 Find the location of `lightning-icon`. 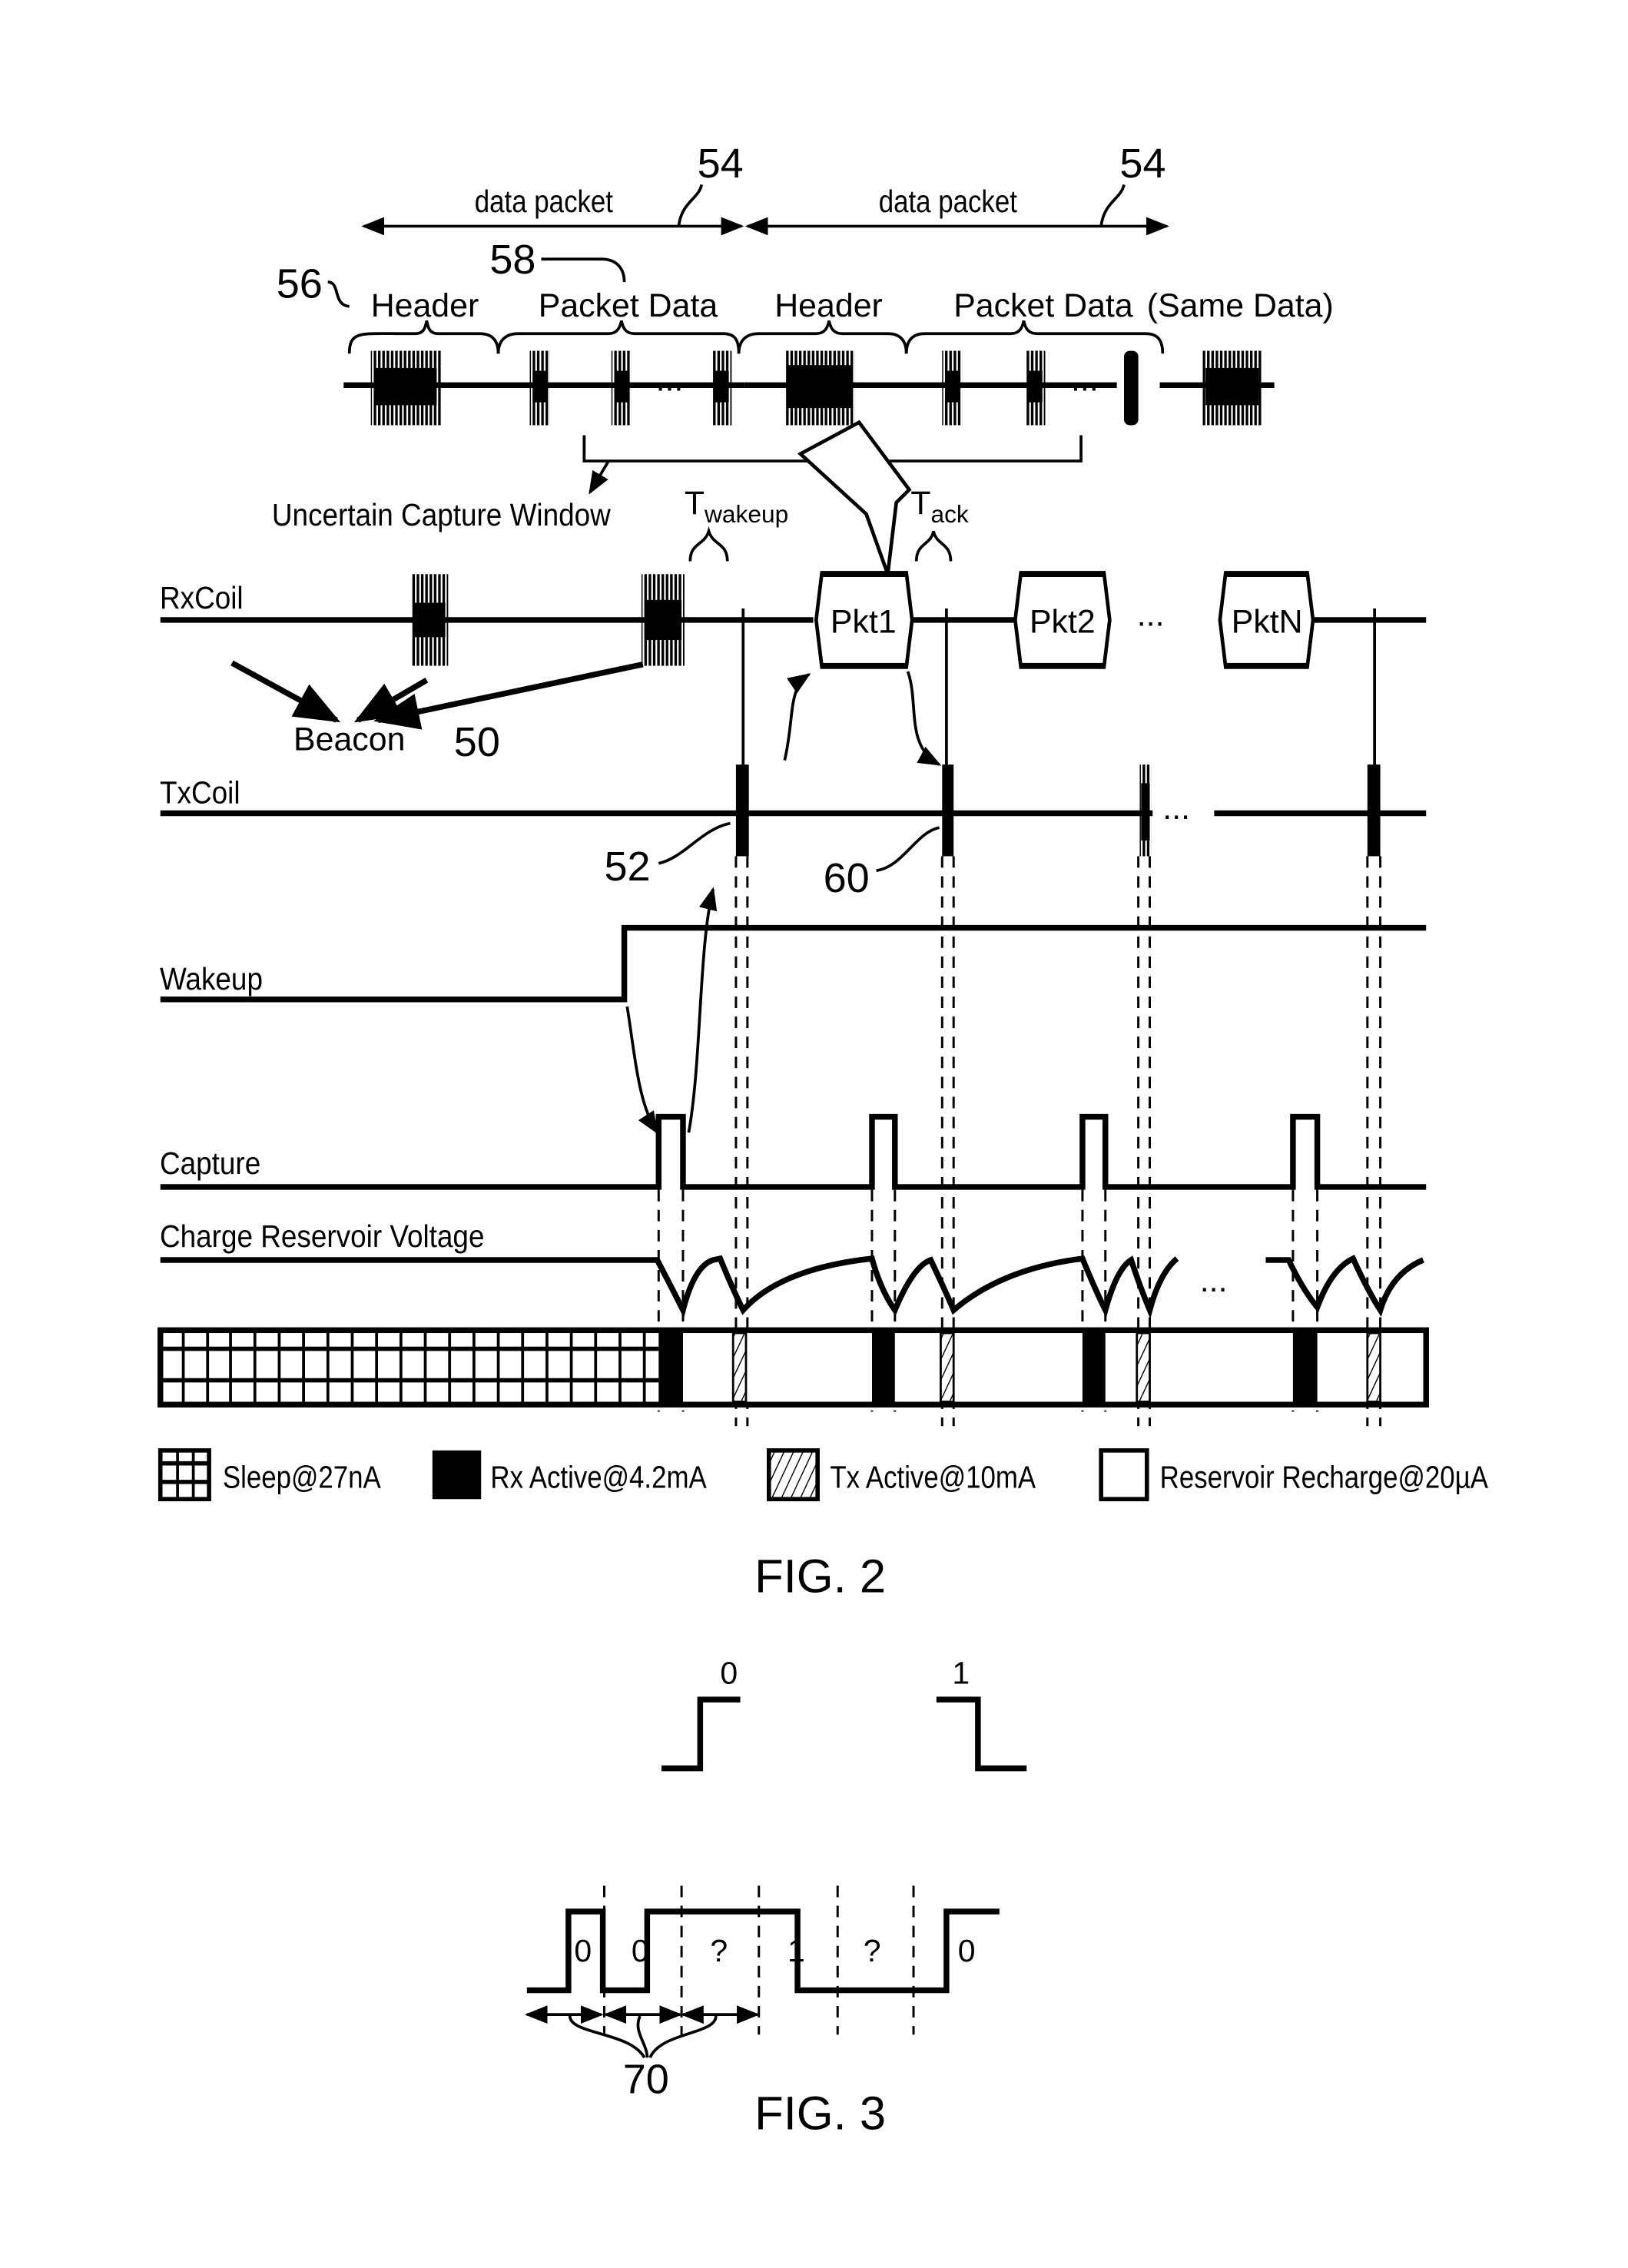

lightning-icon is located at coordinates (855, 497).